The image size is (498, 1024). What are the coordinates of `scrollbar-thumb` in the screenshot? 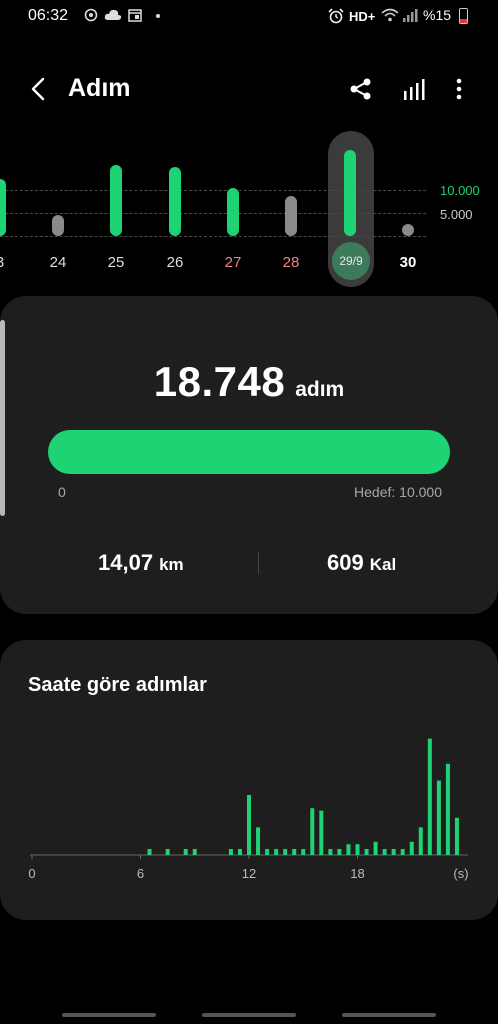 It's located at (2, 418).